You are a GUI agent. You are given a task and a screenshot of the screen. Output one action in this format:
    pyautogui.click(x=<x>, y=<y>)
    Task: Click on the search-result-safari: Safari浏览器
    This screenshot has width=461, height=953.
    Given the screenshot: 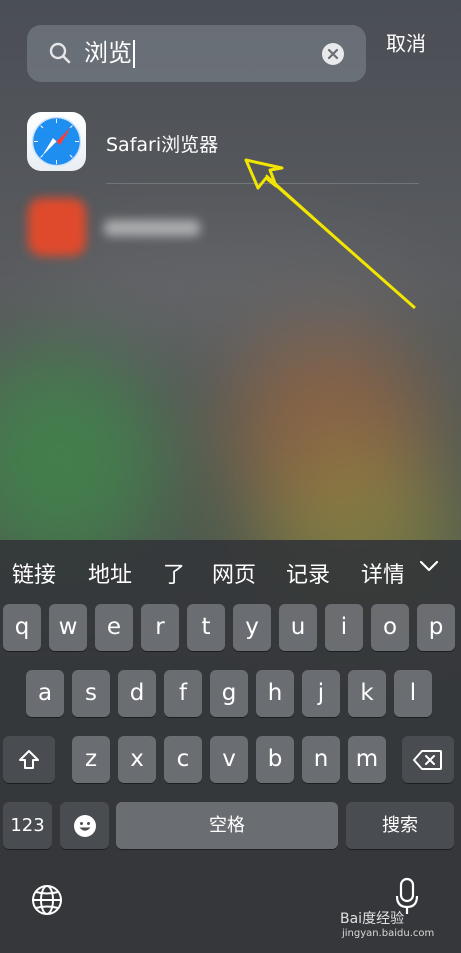 What is the action you would take?
    pyautogui.click(x=230, y=145)
    